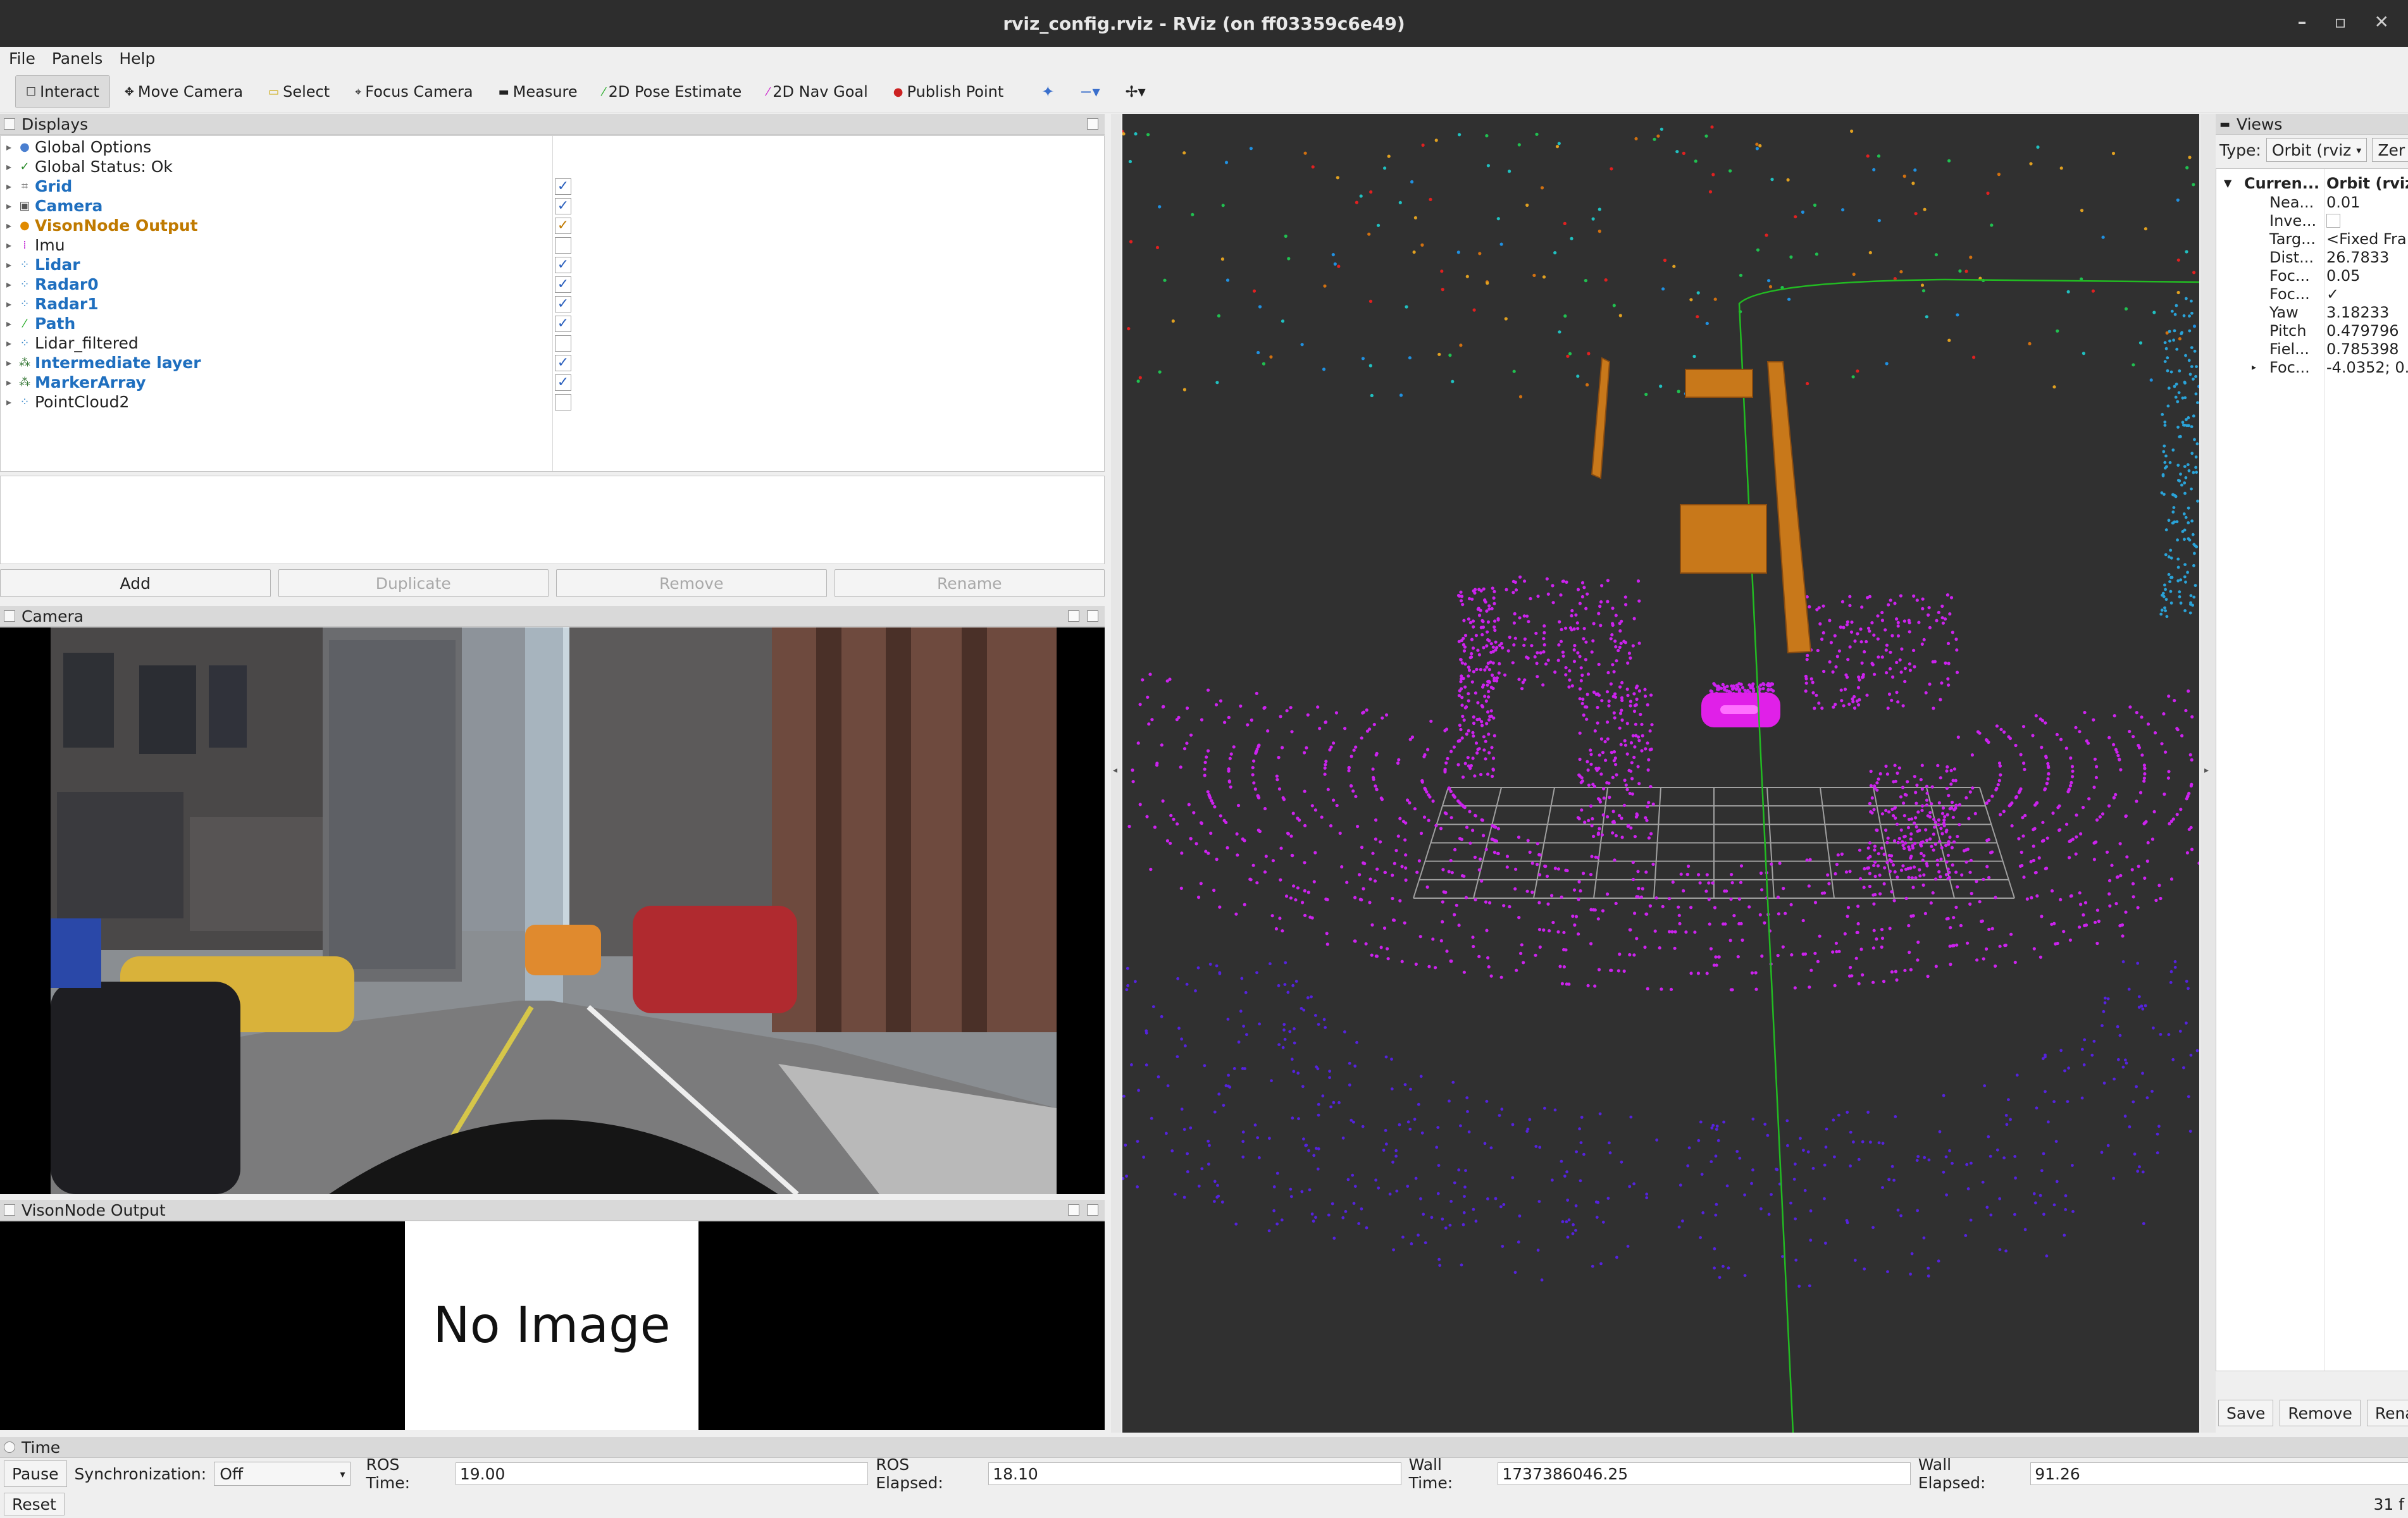 The width and height of the screenshot is (2408, 1518). Describe the element at coordinates (552, 206) in the screenshot. I see `display-item: ▸ ▣ Camera ✓` at that location.